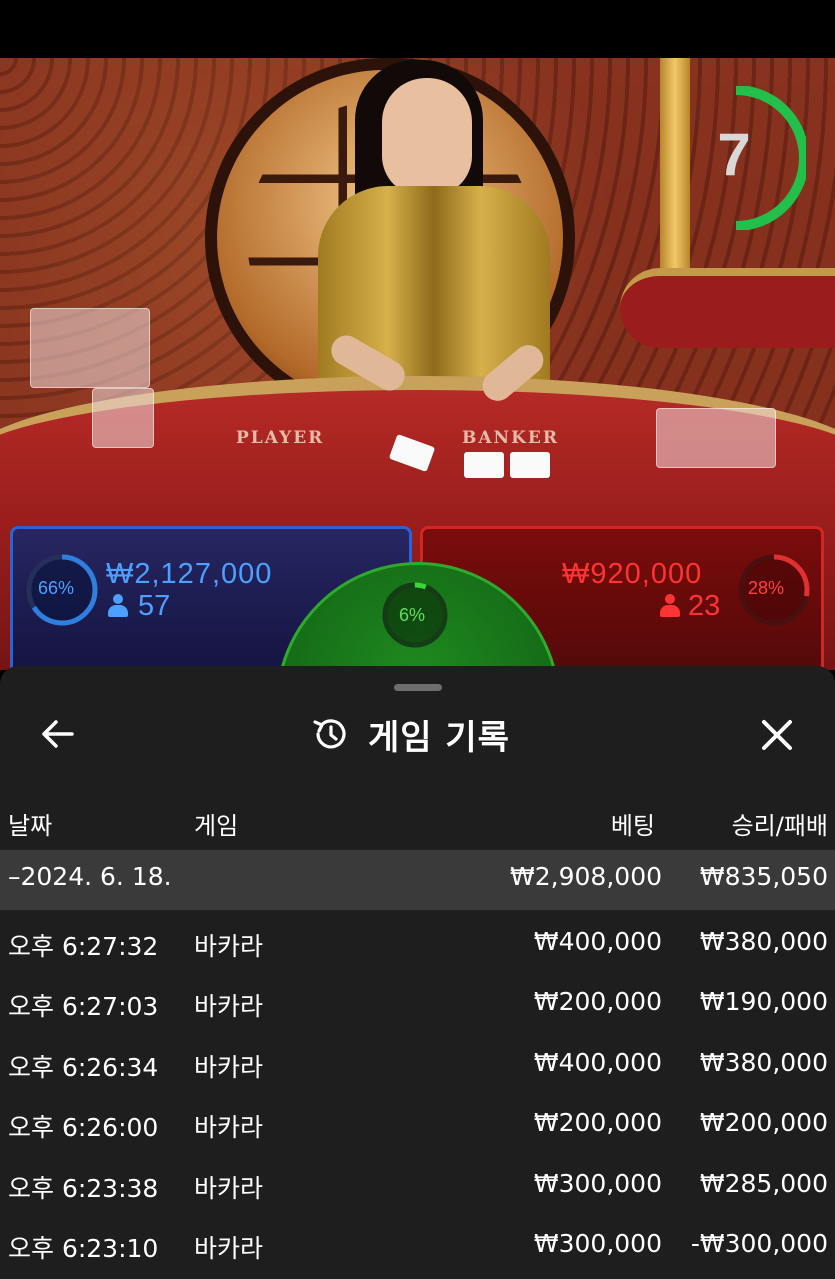  I want to click on column-header-bet: 베팅, so click(632, 826).